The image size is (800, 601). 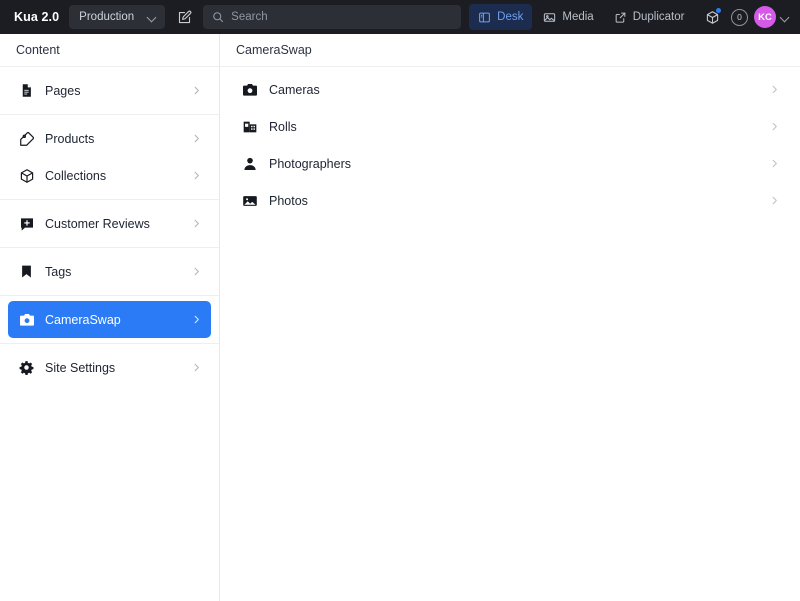 What do you see at coordinates (70, 138) in the screenshot?
I see `sidebar-item-label: Products` at bounding box center [70, 138].